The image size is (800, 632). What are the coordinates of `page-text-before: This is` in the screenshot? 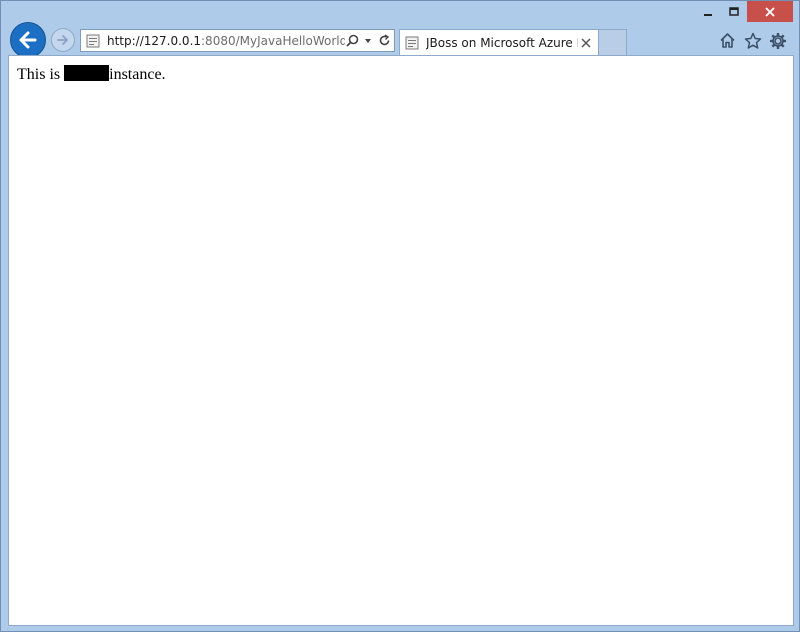 It's located at (41, 74).